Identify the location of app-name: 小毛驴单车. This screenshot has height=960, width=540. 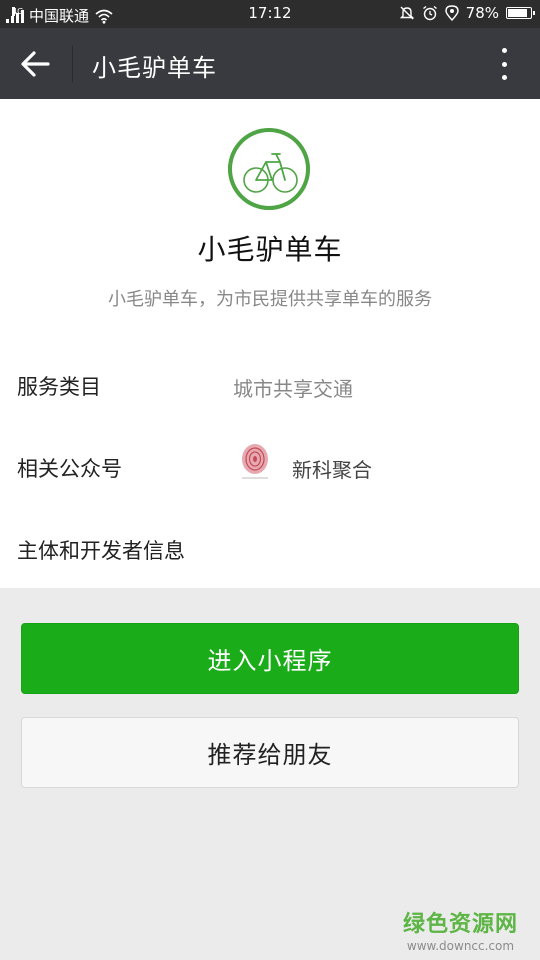
(270, 249).